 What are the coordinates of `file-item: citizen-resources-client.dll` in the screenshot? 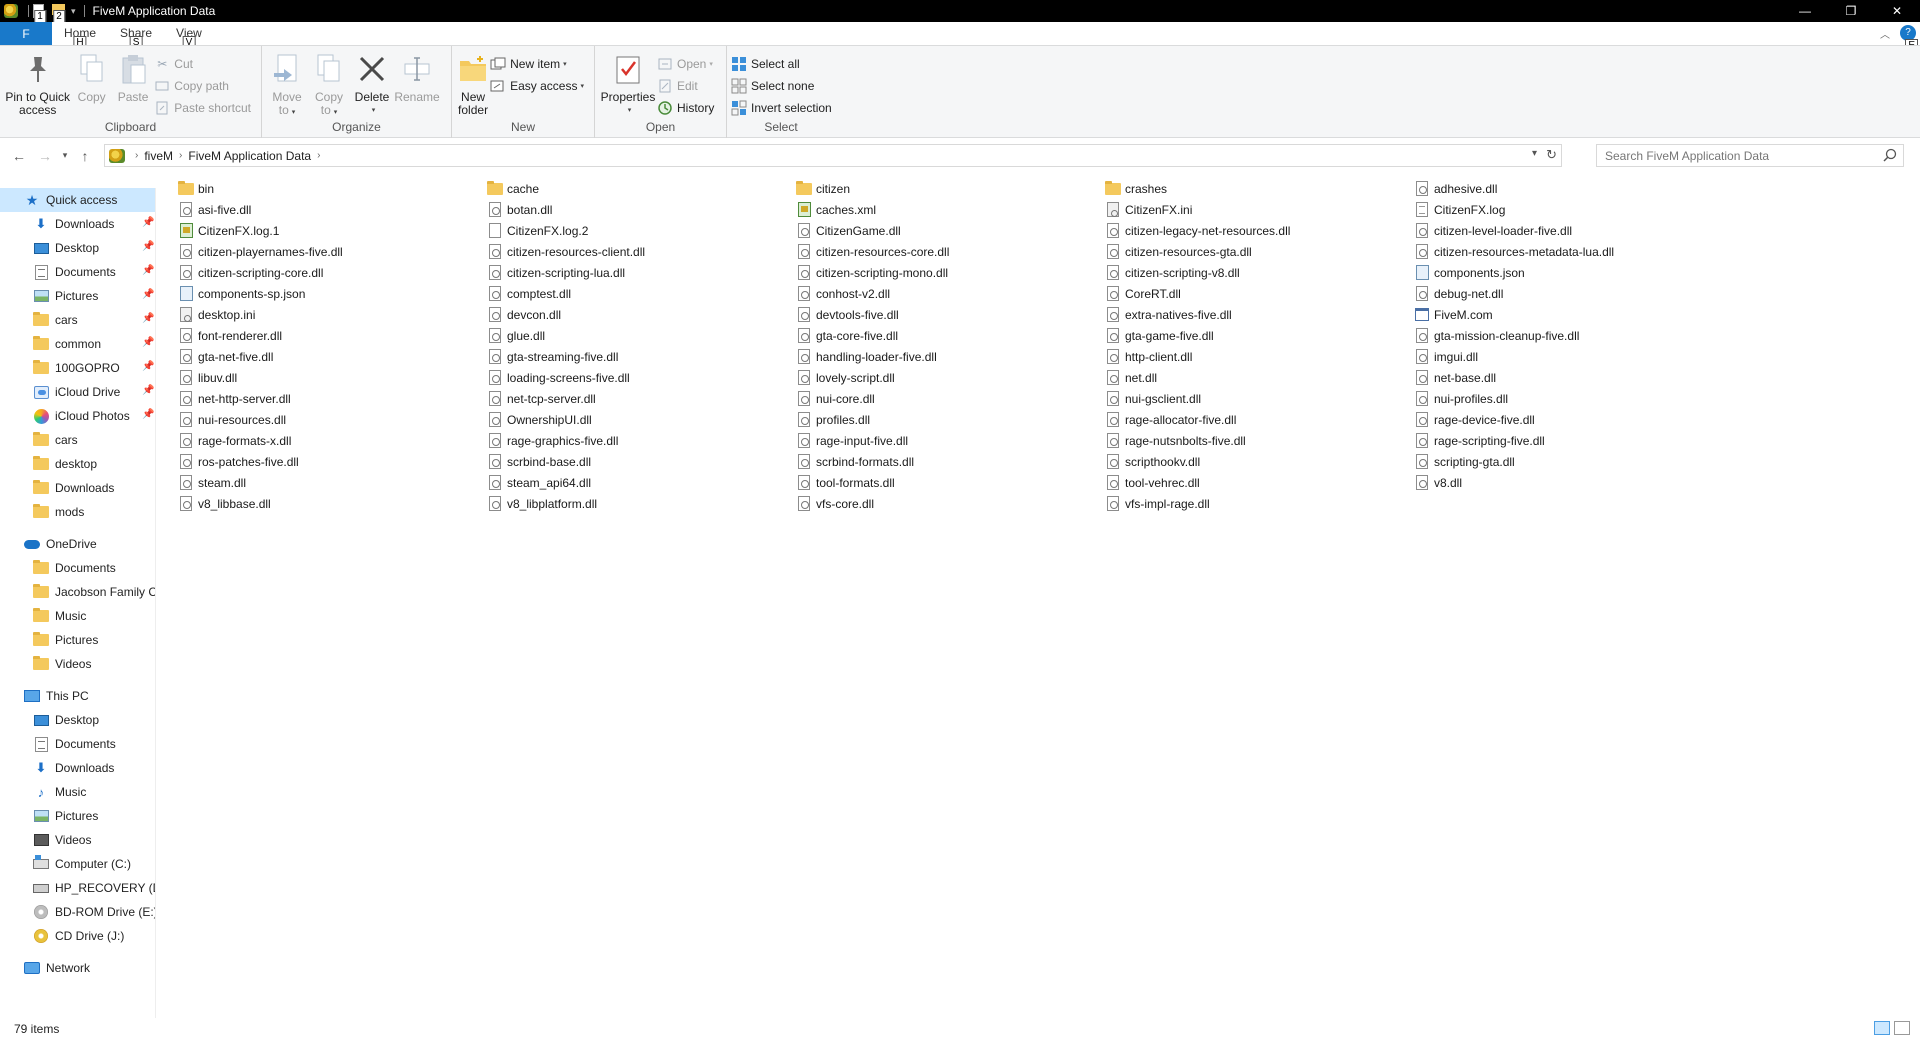 It's located at (639, 251).